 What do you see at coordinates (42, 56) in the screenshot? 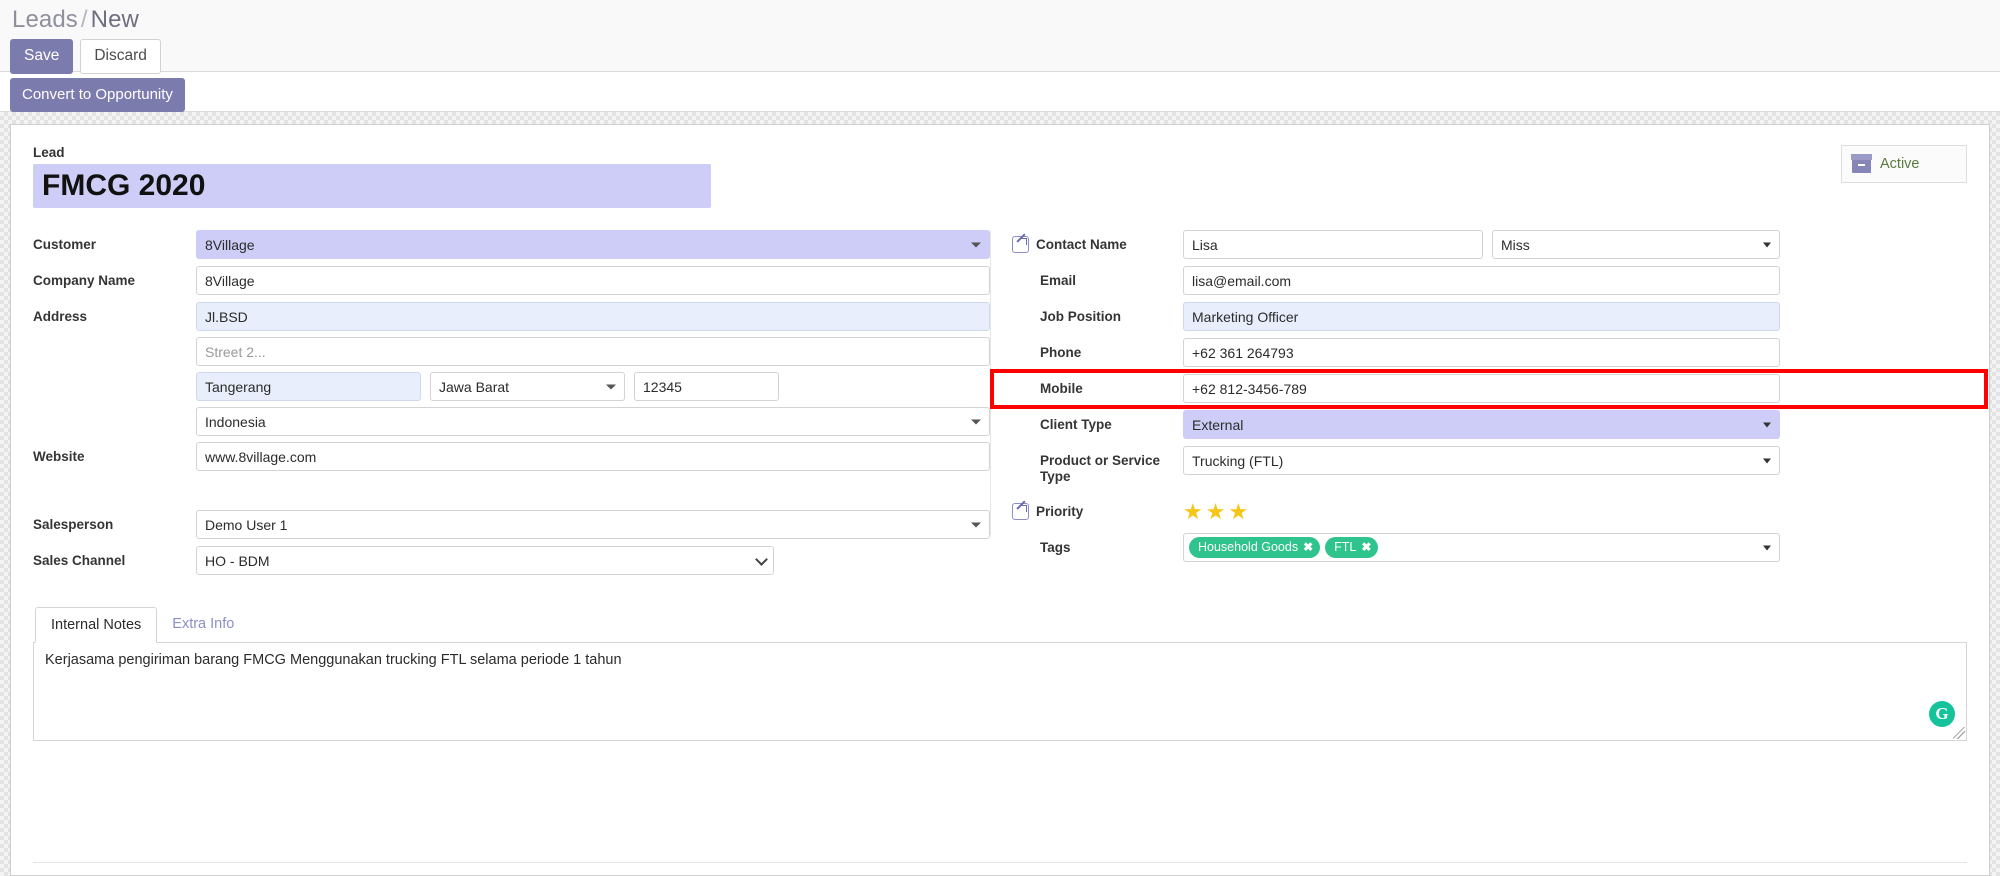
I see `save-button: Save` at bounding box center [42, 56].